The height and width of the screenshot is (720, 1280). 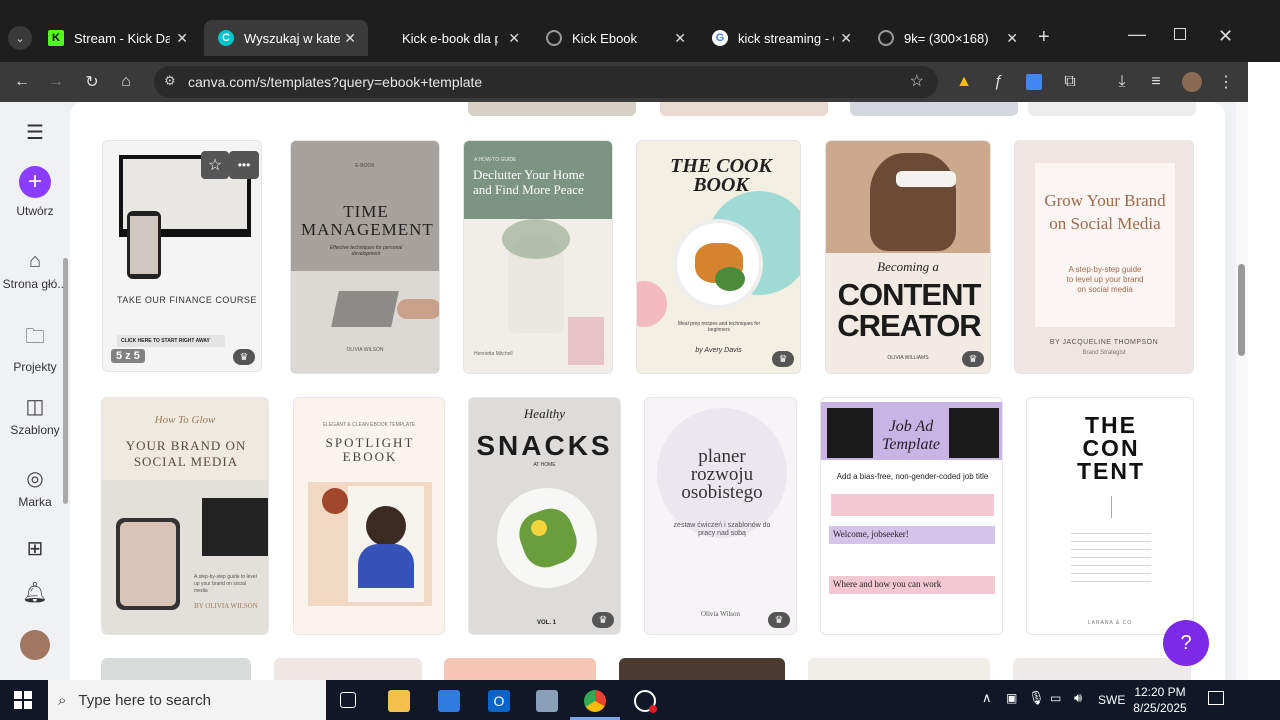 What do you see at coordinates (1110, 516) in the screenshot?
I see `template-card-the-content: THE CON TENT LARANA & CO` at bounding box center [1110, 516].